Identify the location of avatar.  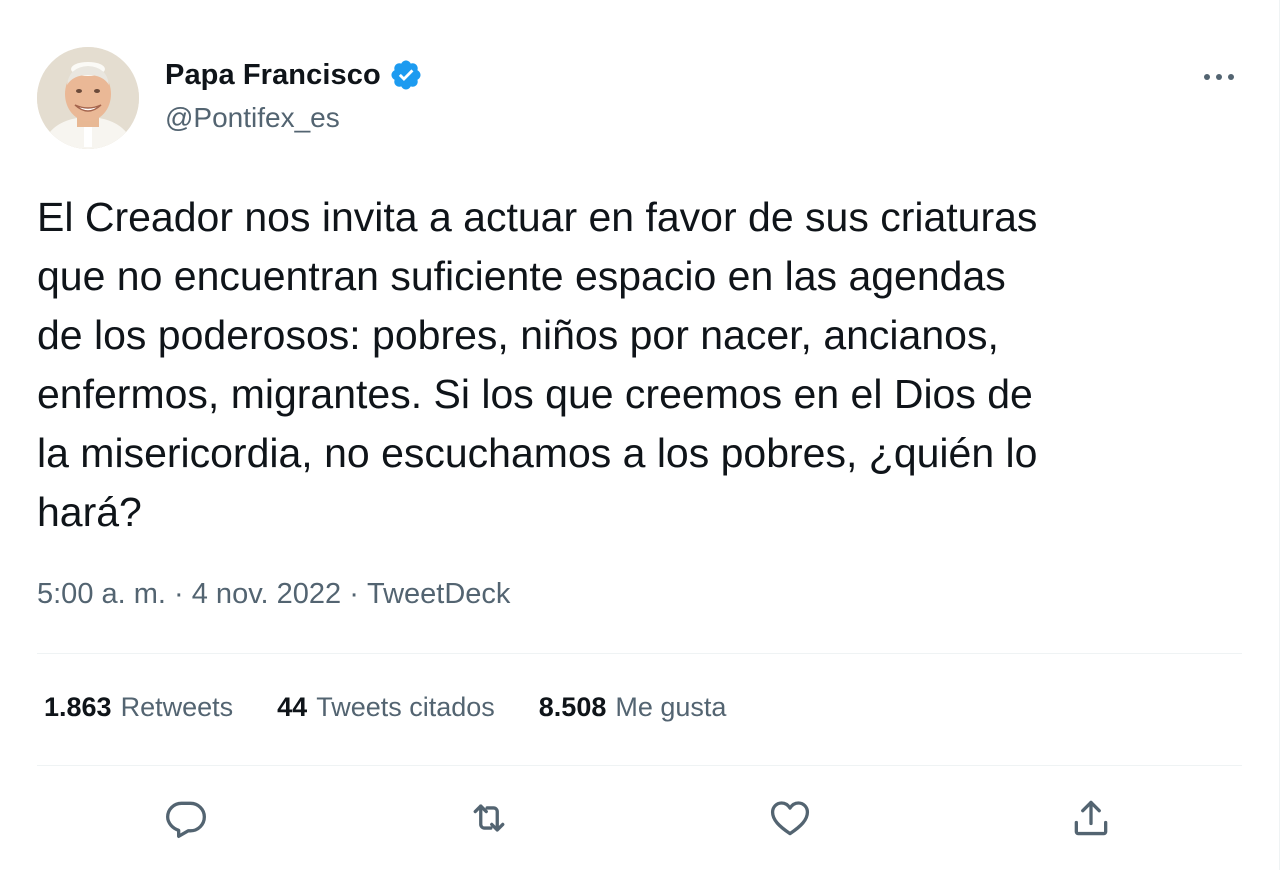
(88, 98).